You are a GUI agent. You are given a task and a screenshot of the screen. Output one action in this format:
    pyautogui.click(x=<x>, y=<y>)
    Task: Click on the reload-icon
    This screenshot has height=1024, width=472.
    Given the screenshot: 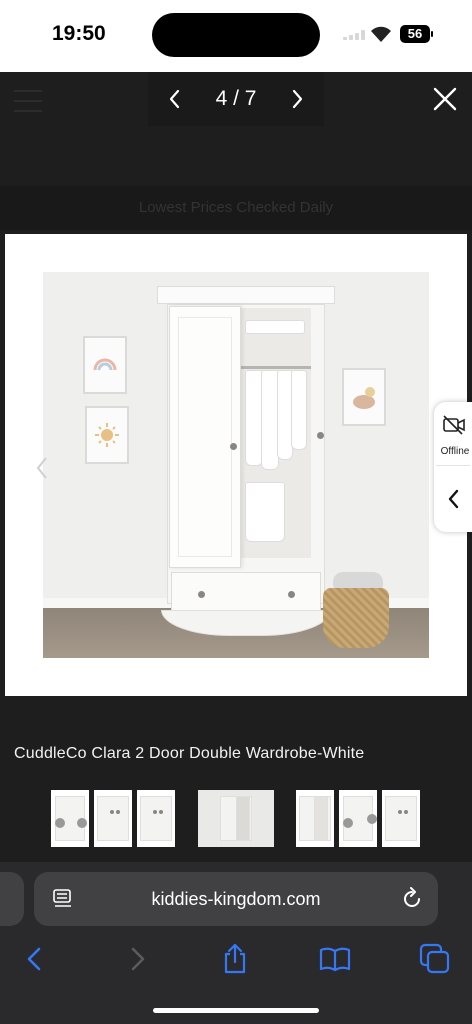 What is the action you would take?
    pyautogui.click(x=412, y=899)
    